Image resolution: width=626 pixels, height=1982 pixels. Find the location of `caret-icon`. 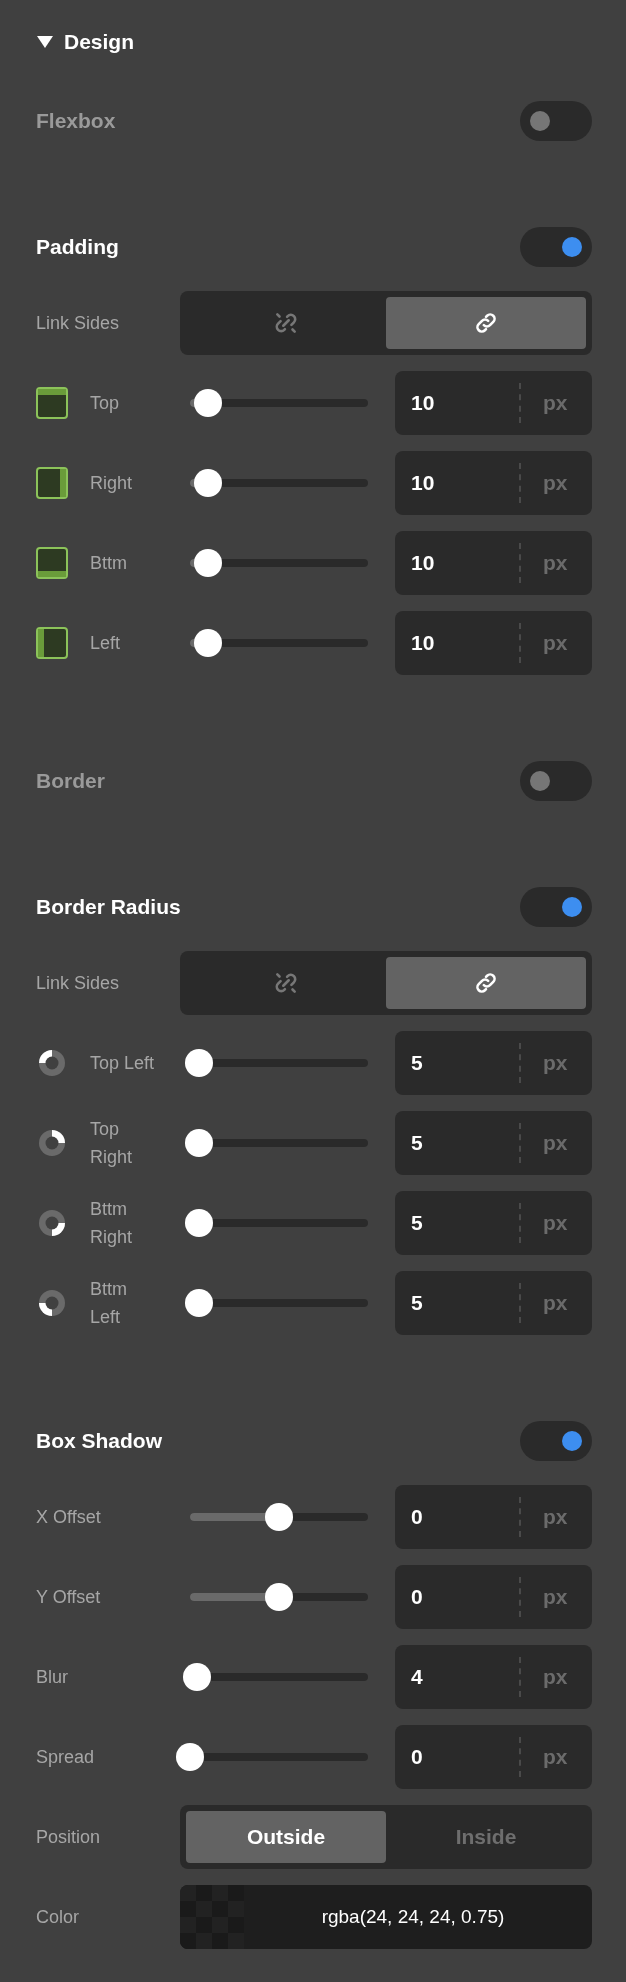

caret-icon is located at coordinates (45, 42).